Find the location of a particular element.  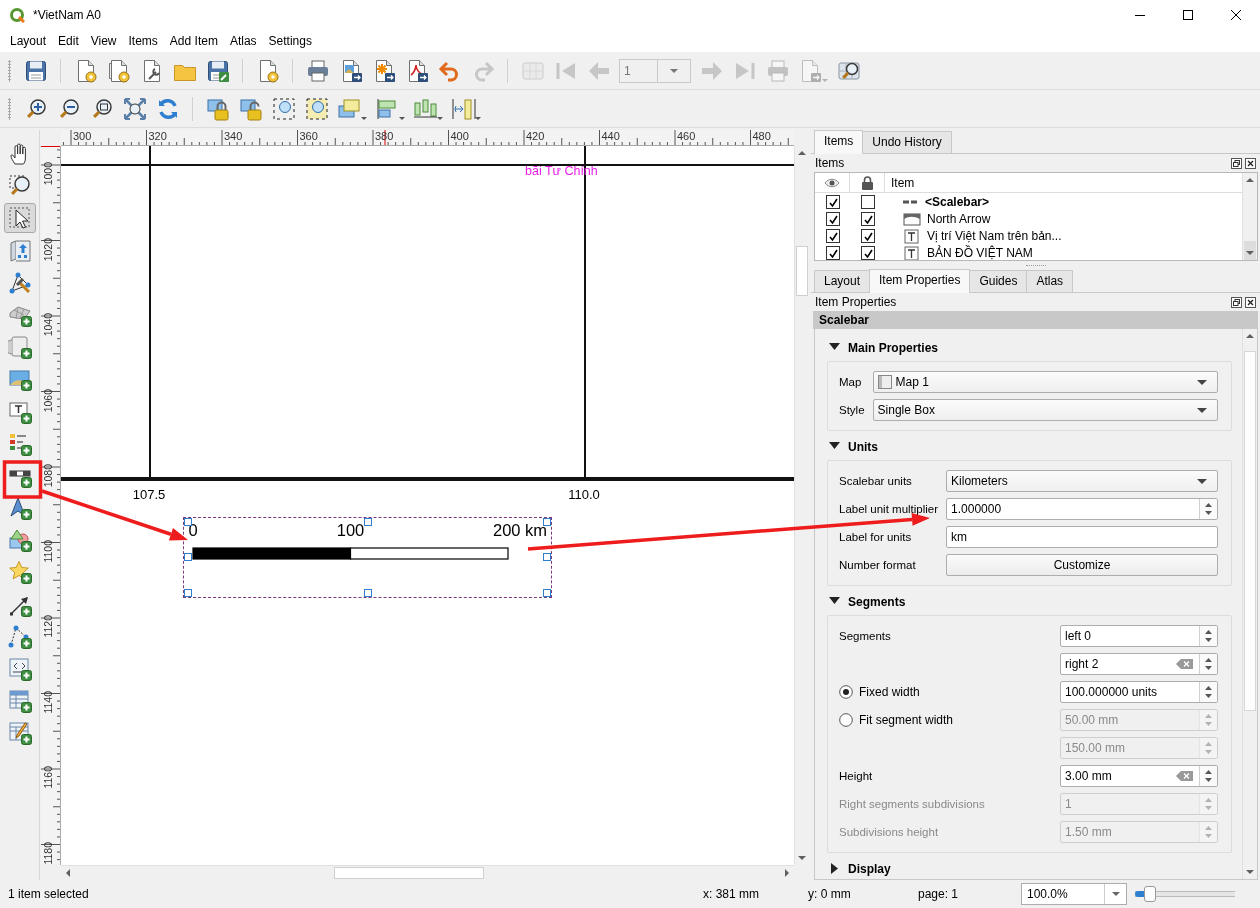

lock-icon is located at coordinates (217, 108).